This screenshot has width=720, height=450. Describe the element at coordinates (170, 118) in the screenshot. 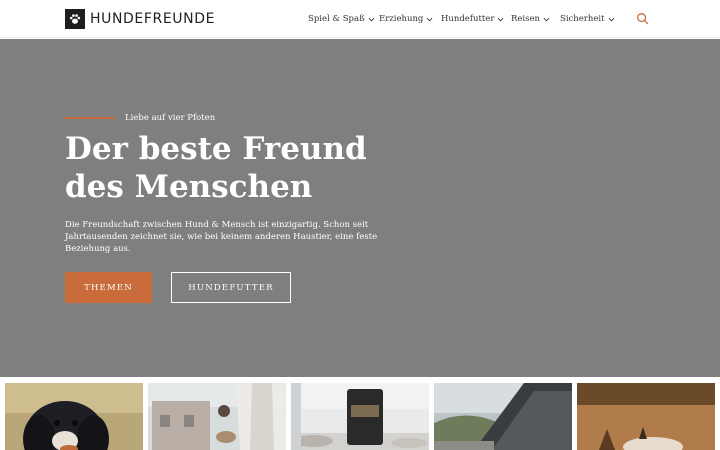

I see `eyebrow-text: Liebe auf vier Pfoten` at that location.